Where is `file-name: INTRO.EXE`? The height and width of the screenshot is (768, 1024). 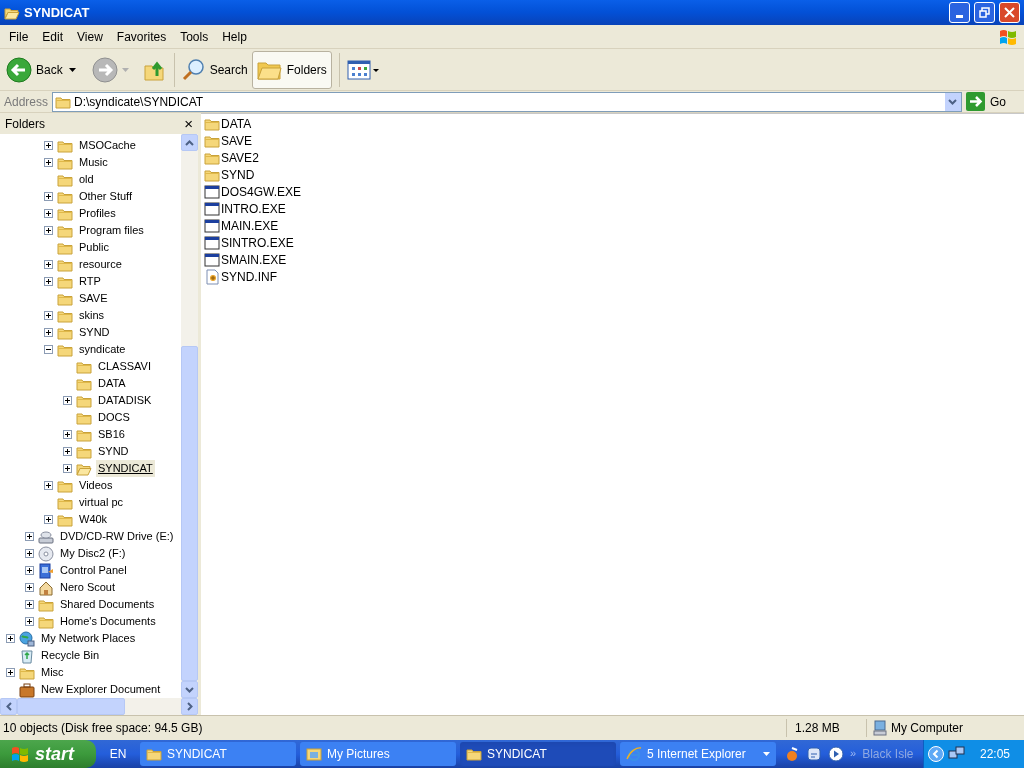 file-name: INTRO.EXE is located at coordinates (253, 208).